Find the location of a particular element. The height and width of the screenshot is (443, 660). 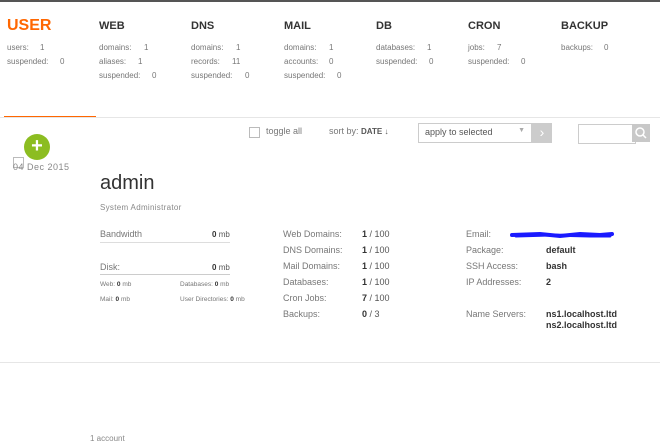

databases-value: 1 / 100 is located at coordinates (376, 282).